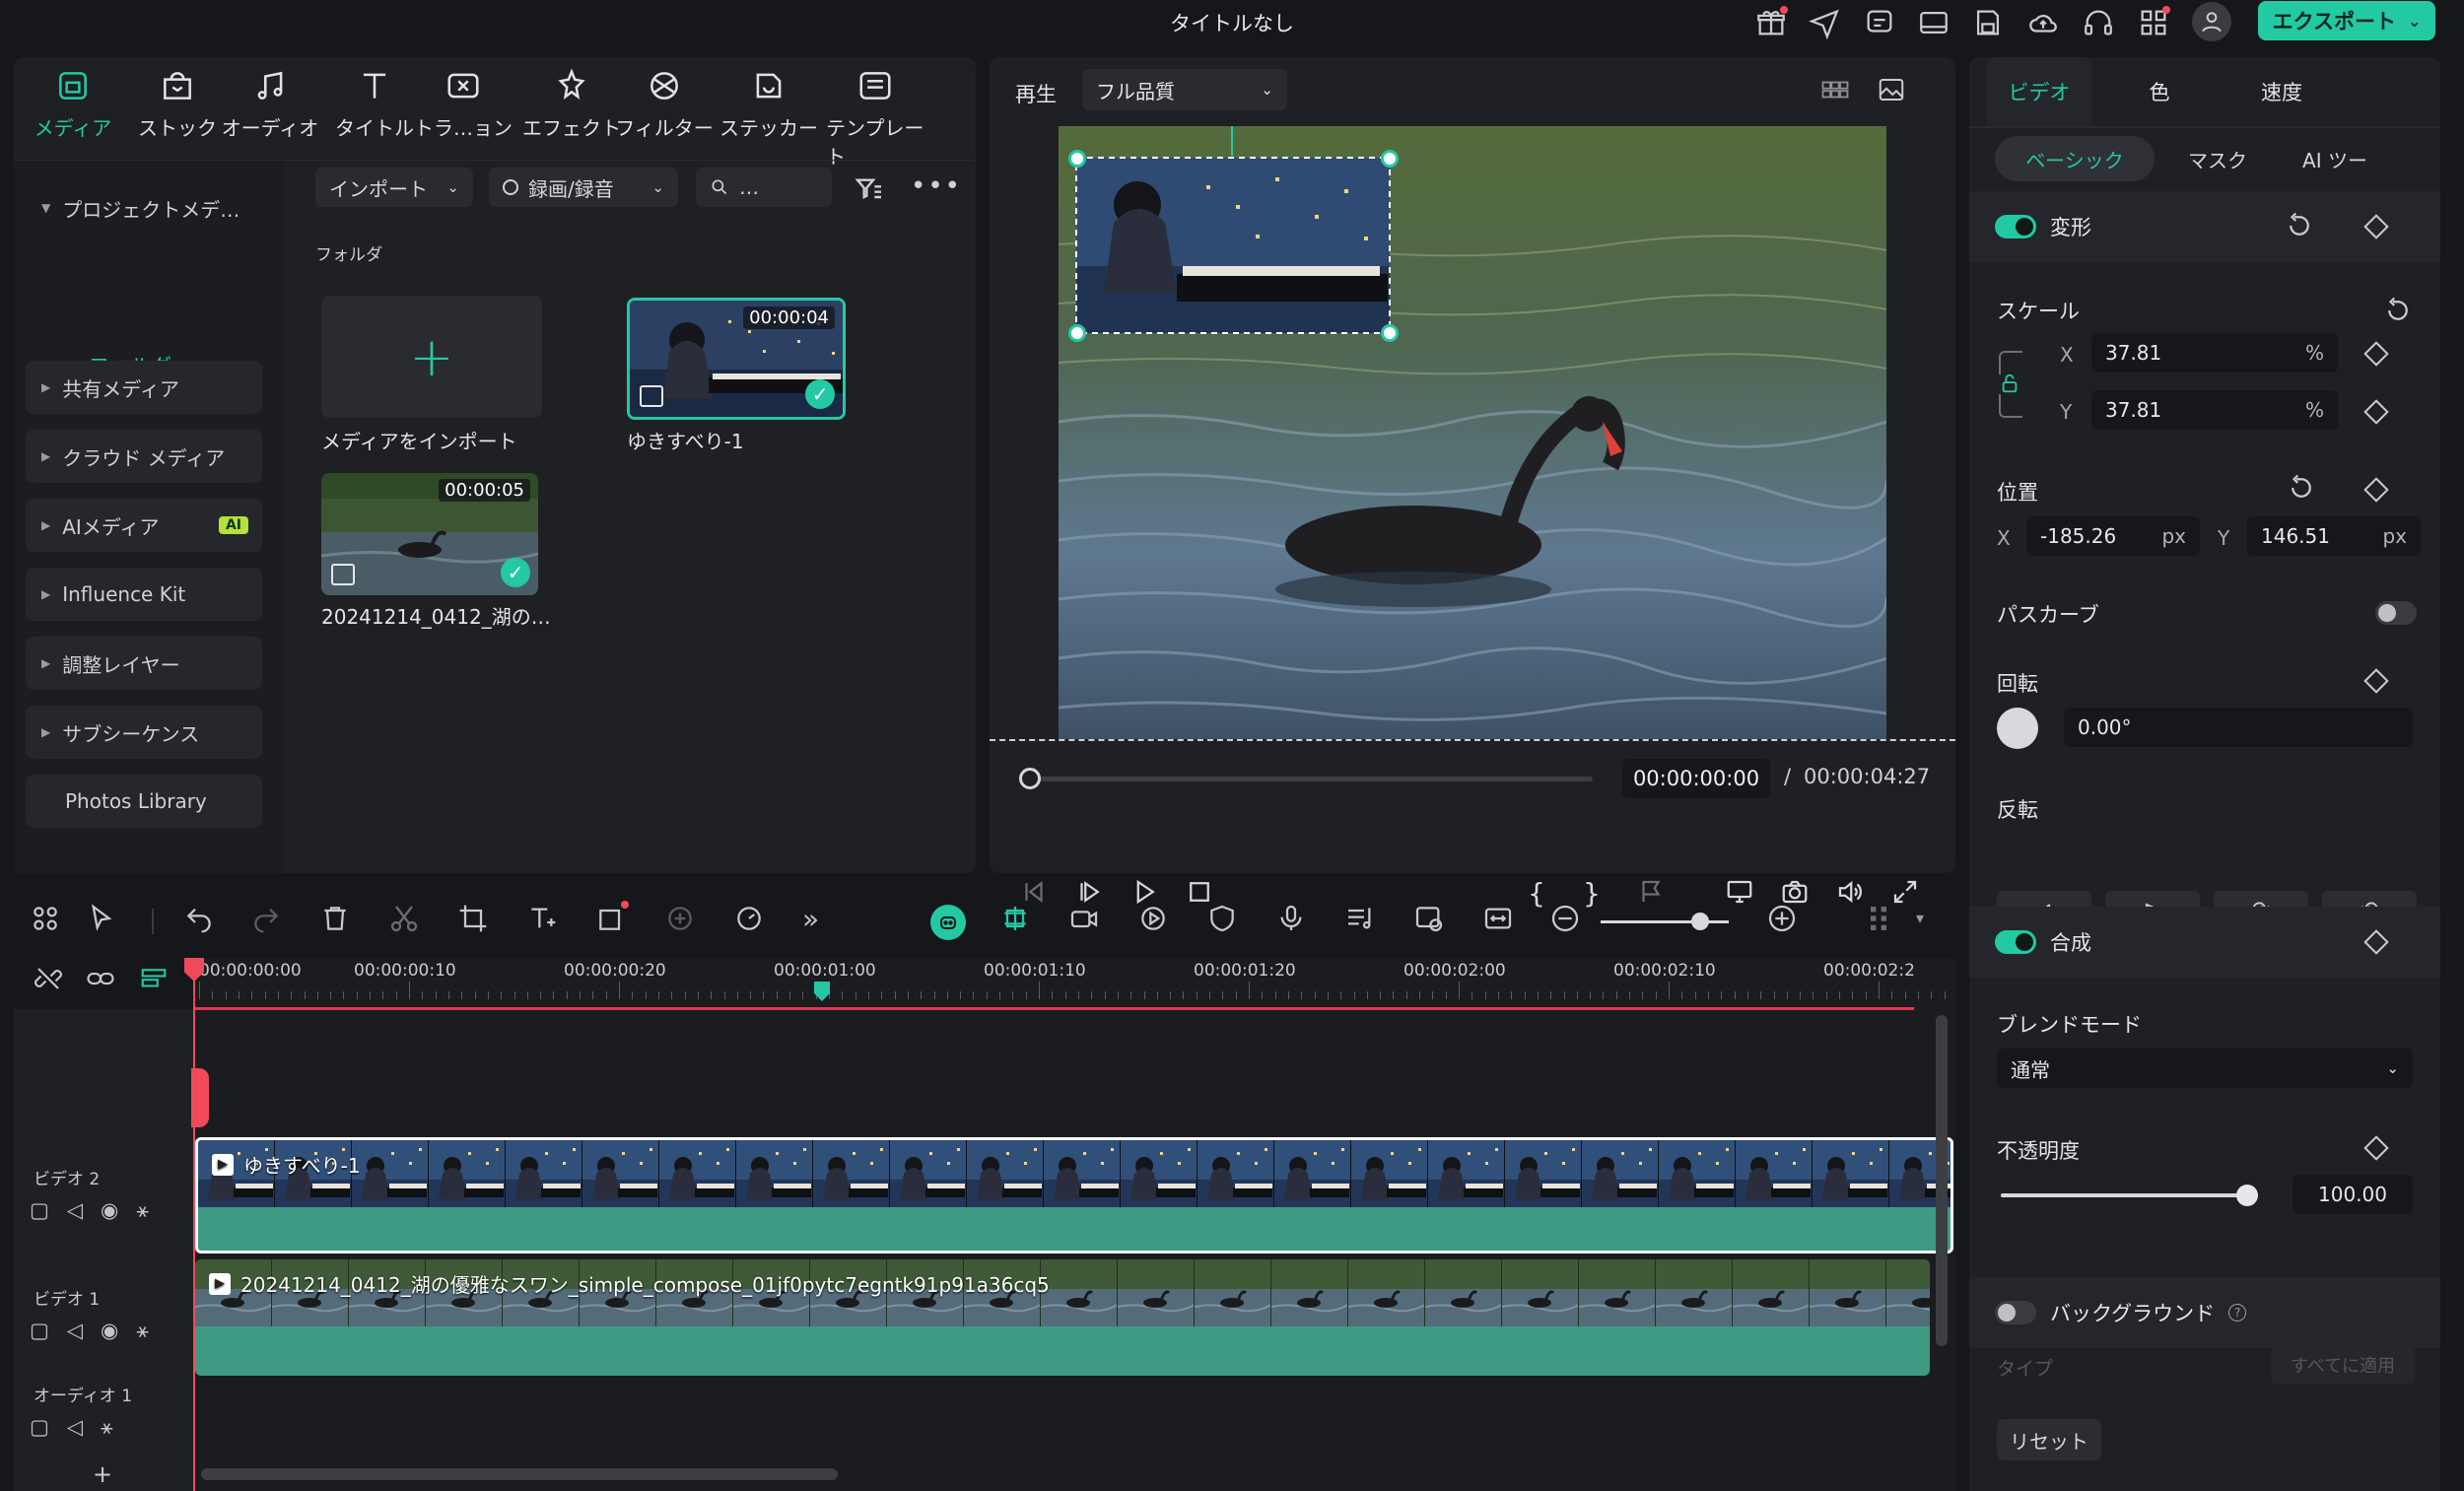  I want to click on crop-icon, so click(475, 920).